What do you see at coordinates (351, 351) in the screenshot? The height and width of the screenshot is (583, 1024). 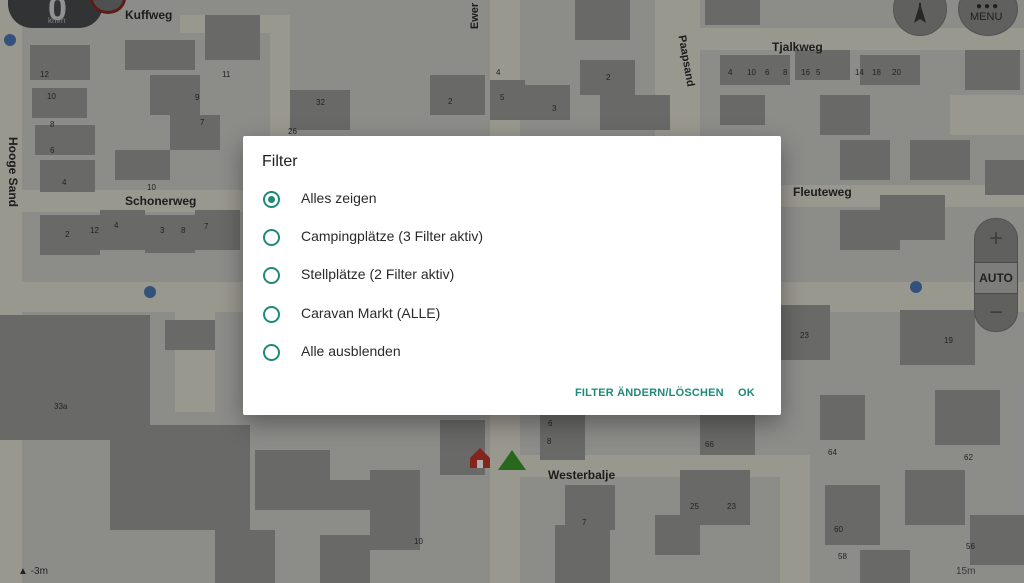 I see `option-label: Alle ausblenden` at bounding box center [351, 351].